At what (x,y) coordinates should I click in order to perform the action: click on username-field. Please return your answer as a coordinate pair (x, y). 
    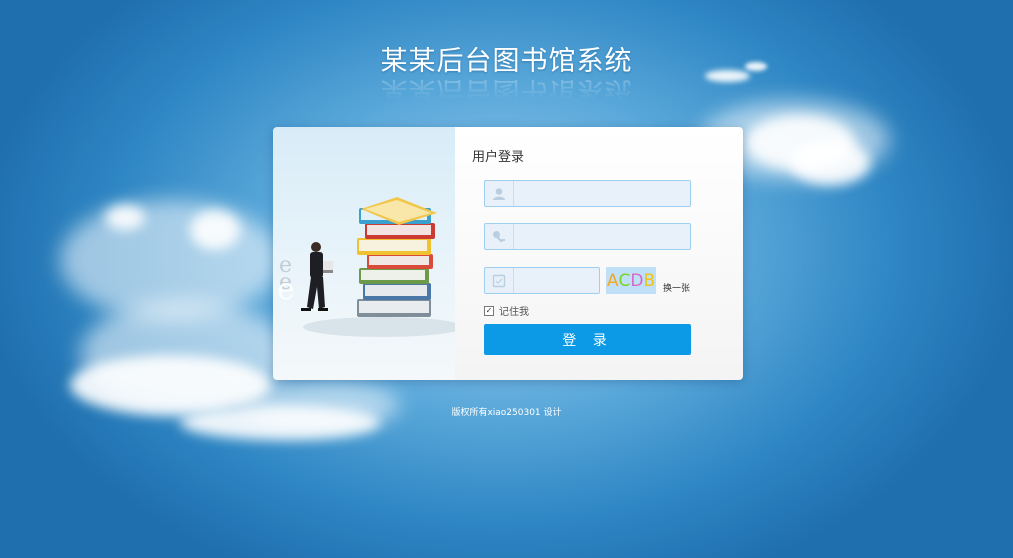
    Looking at the image, I should click on (587, 194).